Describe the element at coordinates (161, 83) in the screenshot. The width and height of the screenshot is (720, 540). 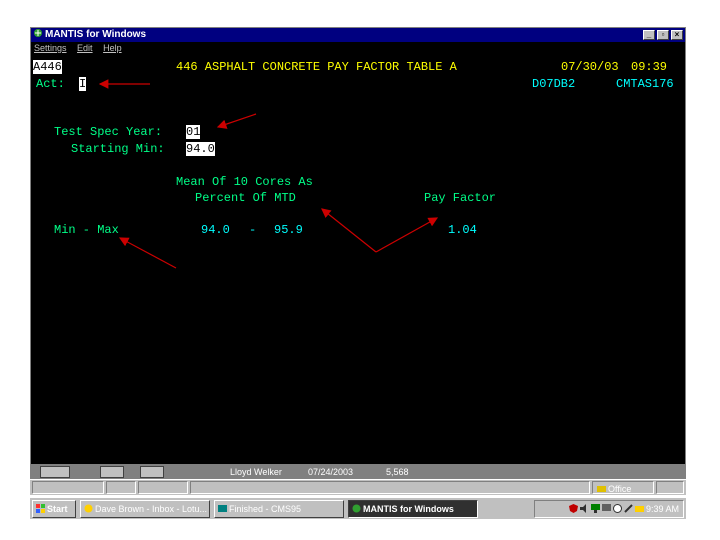
I see `annotation-1: (1)` at that location.